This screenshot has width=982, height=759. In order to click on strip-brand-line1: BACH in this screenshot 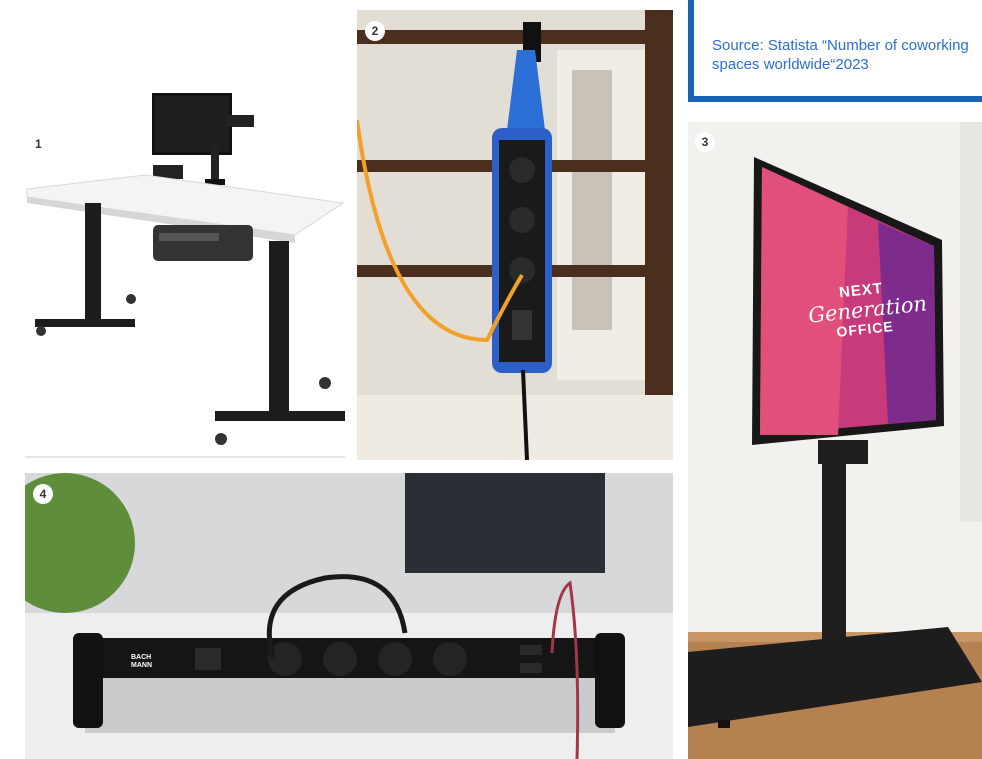, I will do `click(141, 657)`.